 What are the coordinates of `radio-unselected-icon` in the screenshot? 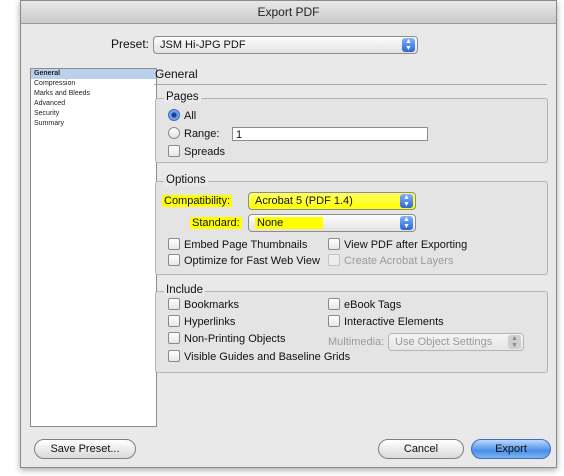 It's located at (174, 133).